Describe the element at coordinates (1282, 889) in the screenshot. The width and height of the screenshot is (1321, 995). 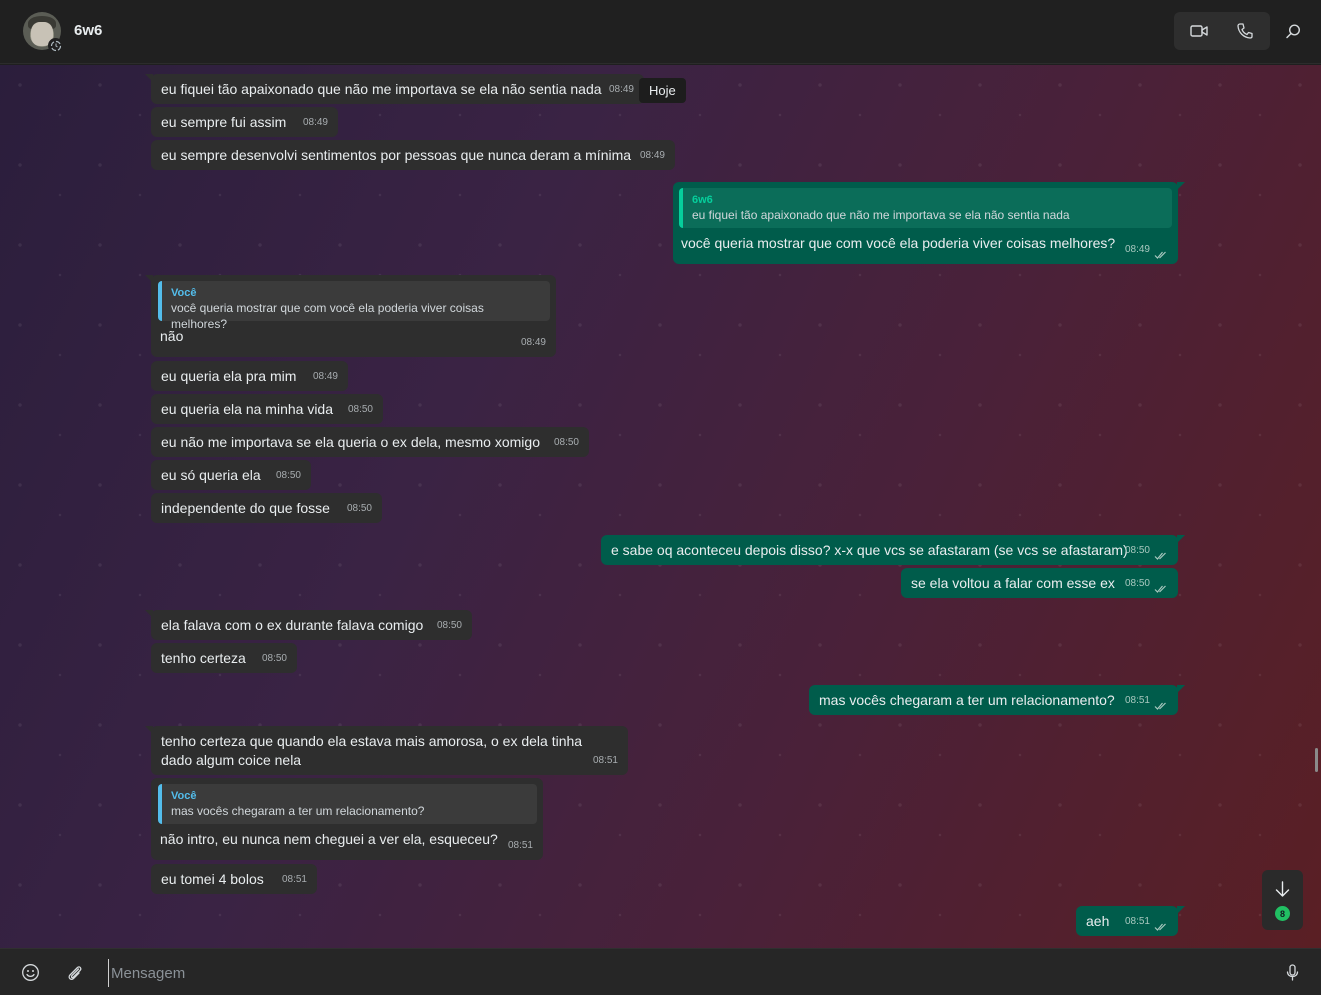
I see `arrow-down-icon` at that location.